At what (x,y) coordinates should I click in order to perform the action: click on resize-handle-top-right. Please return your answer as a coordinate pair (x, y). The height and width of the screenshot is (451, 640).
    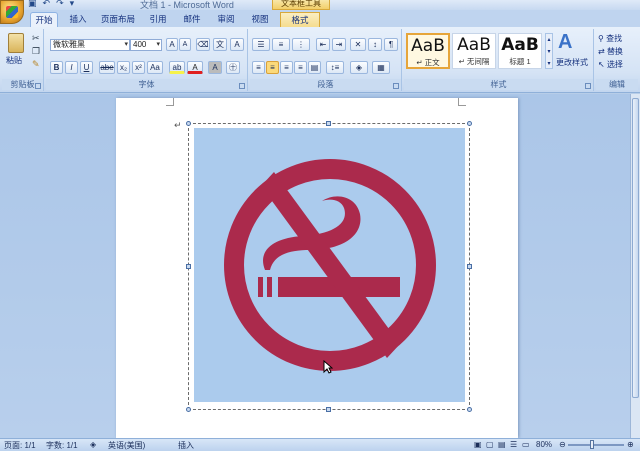
    Looking at the image, I should click on (469, 123).